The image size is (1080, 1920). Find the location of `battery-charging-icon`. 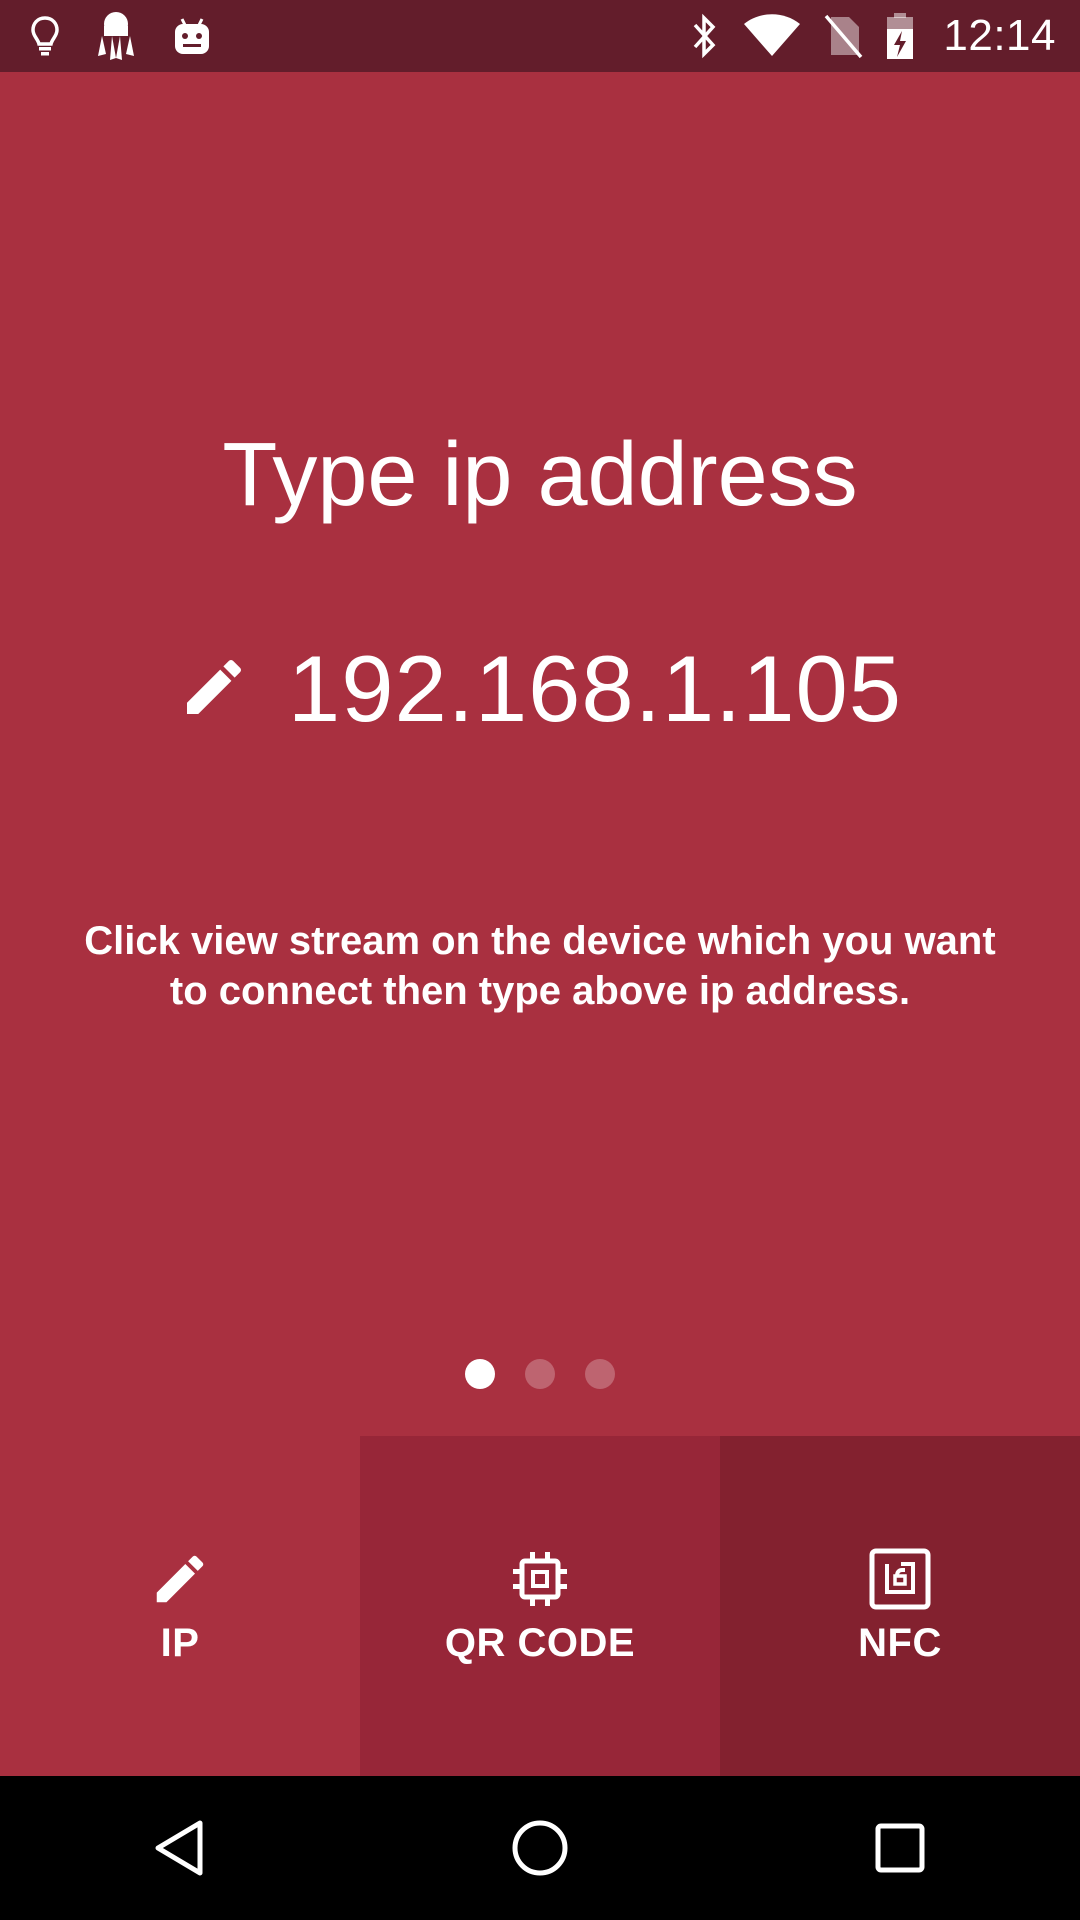

battery-charging-icon is located at coordinates (900, 36).